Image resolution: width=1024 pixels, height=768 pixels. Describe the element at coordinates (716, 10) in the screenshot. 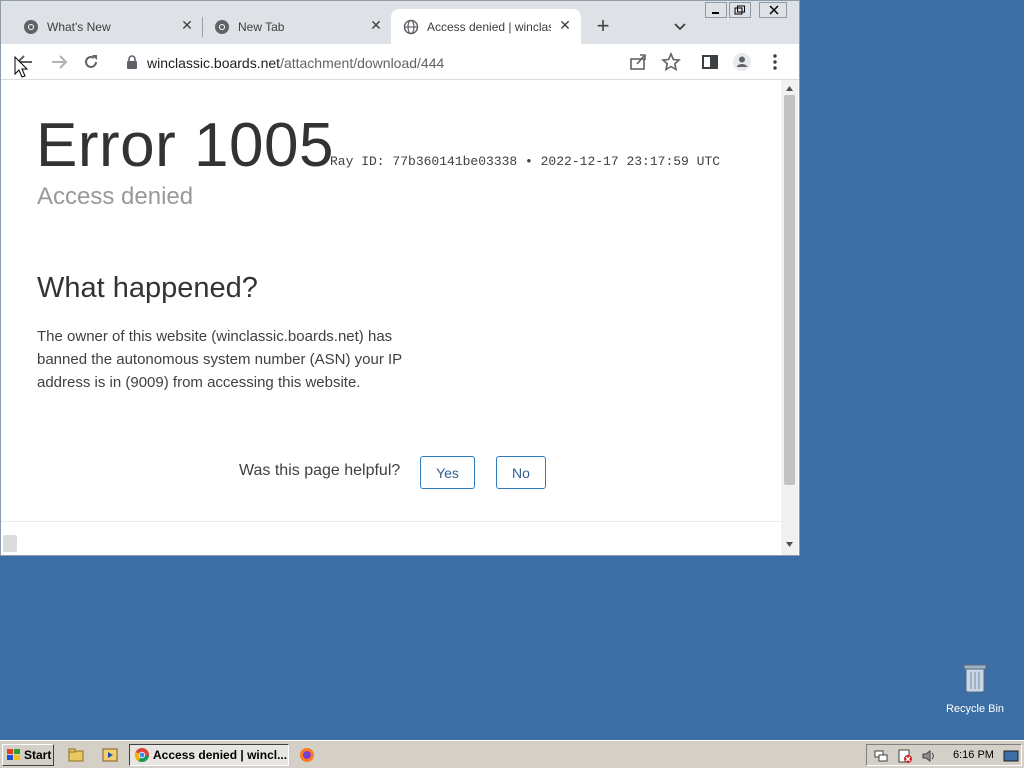

I see `minimize-button` at that location.